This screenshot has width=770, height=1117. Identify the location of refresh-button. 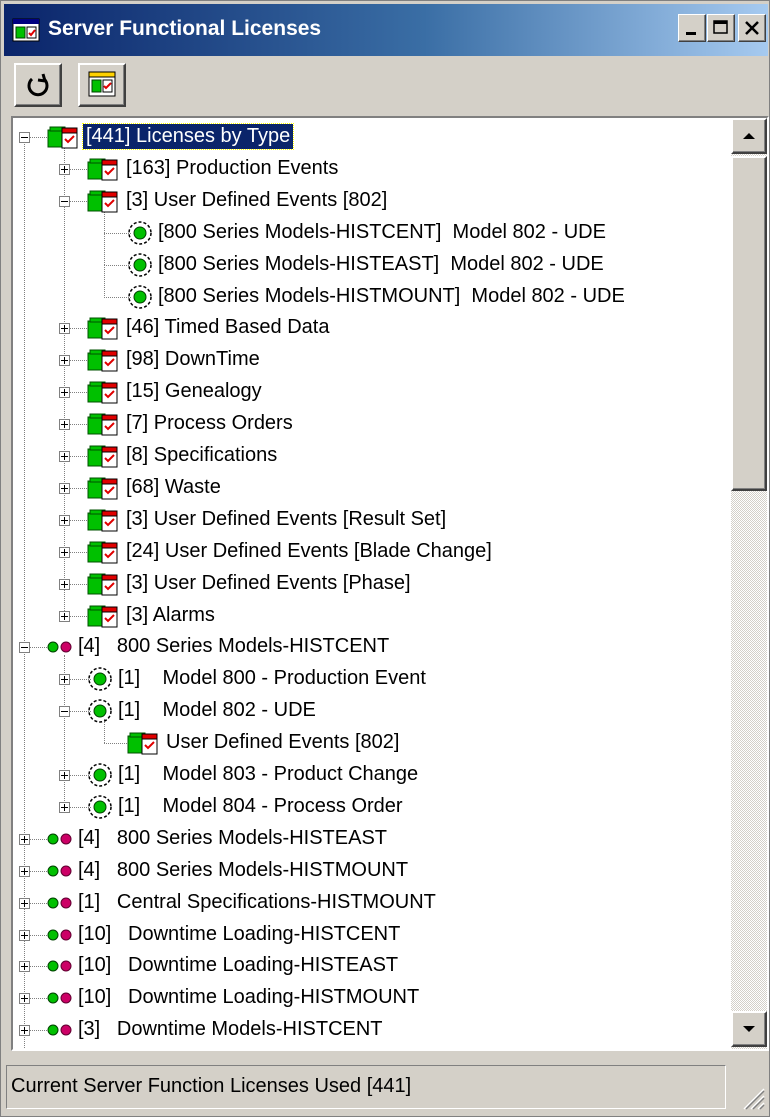
(38, 85).